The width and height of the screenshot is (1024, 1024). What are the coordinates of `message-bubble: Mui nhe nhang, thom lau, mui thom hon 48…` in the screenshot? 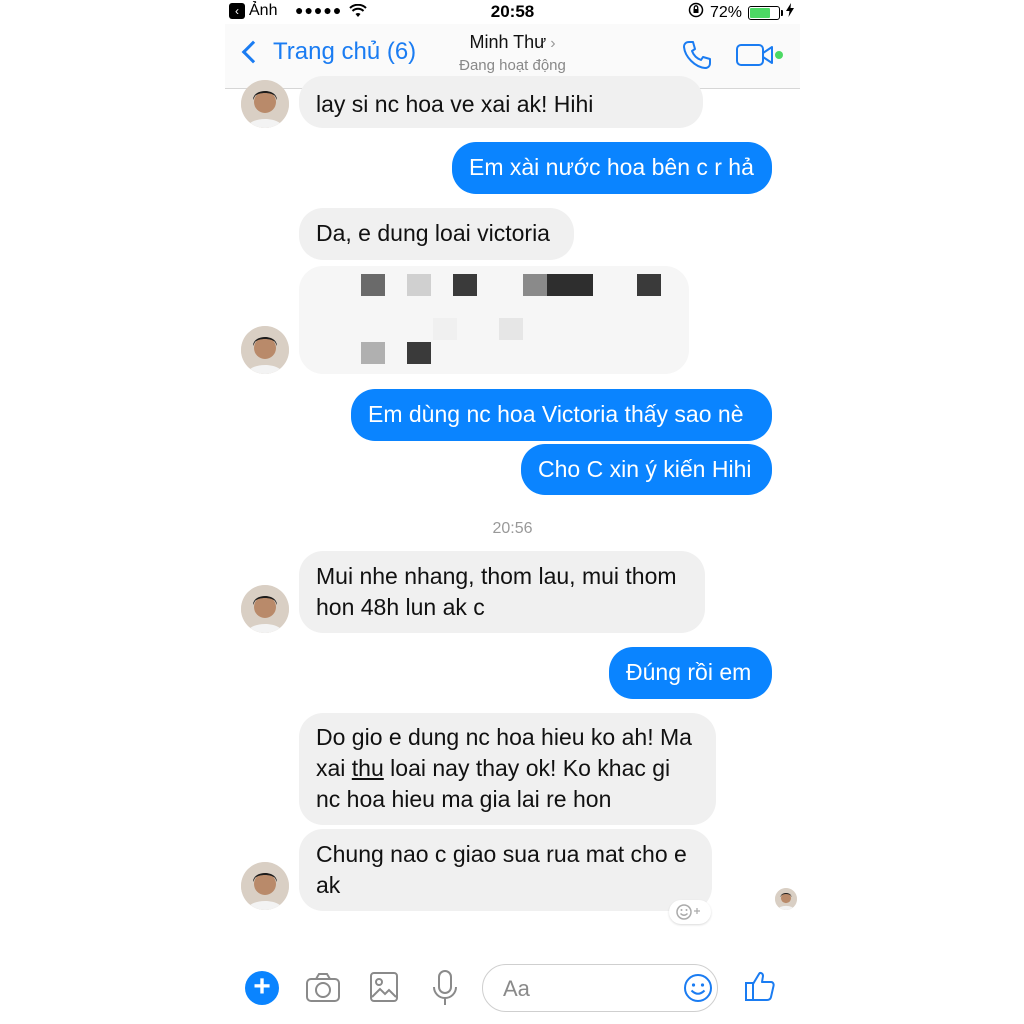 It's located at (502, 592).